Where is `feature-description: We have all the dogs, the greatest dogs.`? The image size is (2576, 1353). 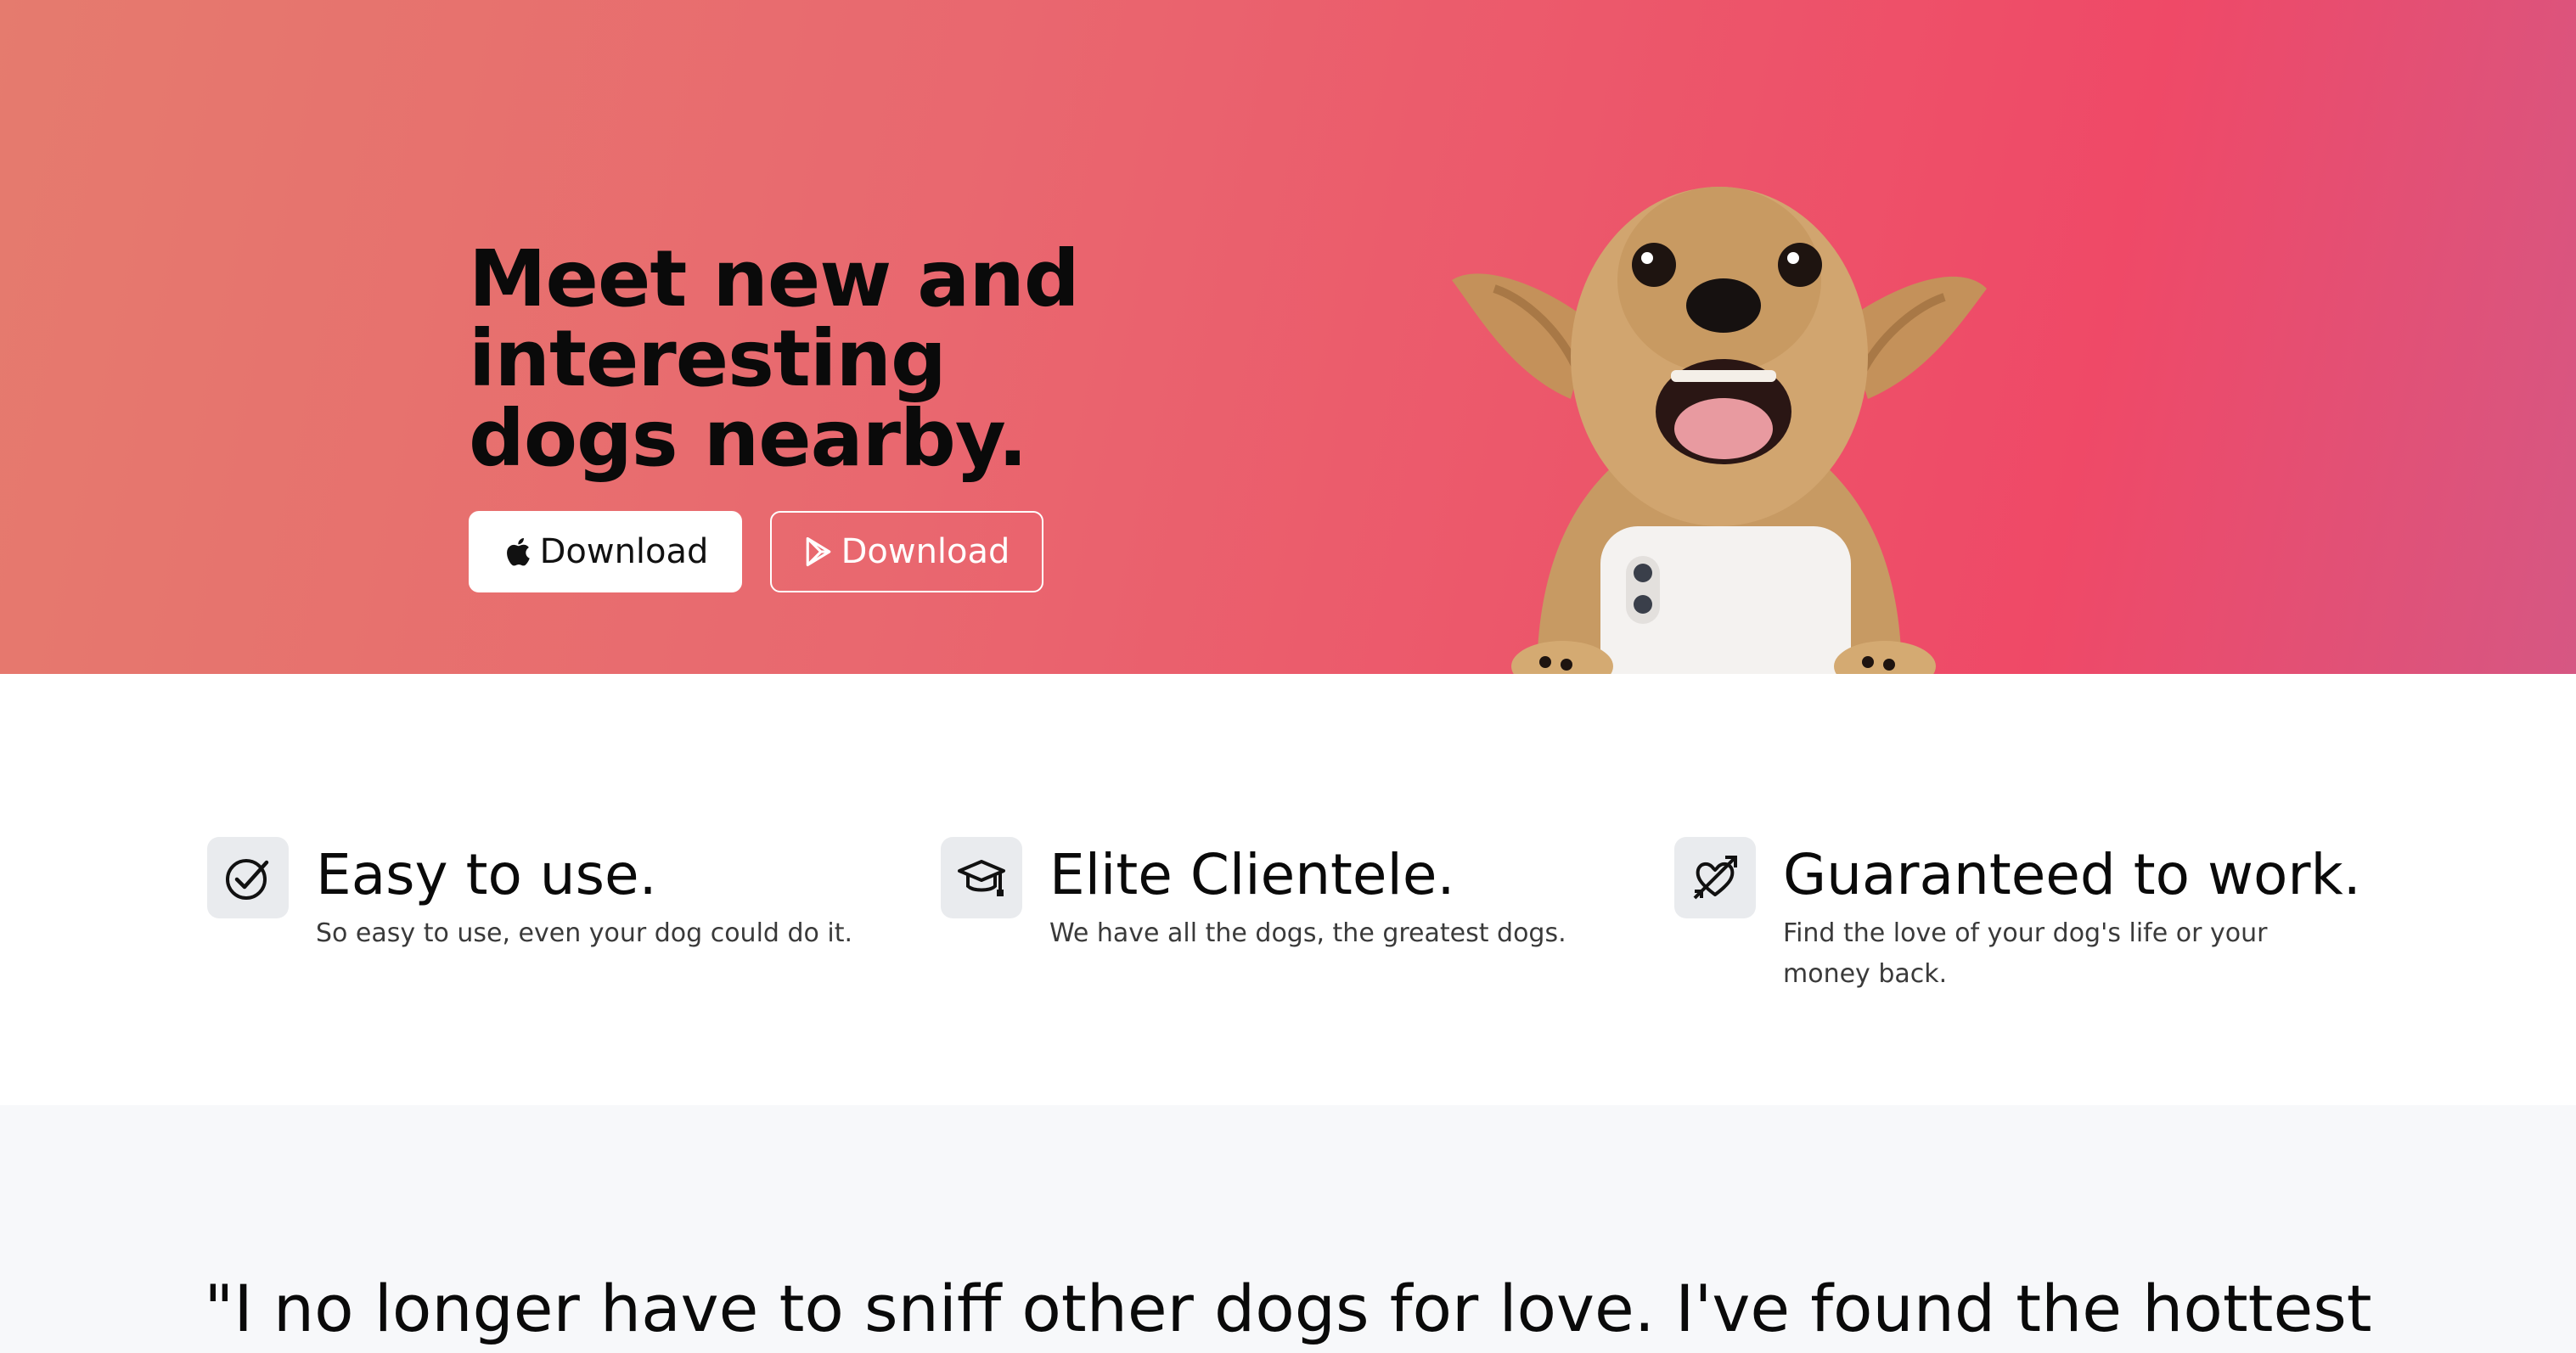
feature-description: We have all the dogs, the greatest dogs. is located at coordinates (1307, 933).